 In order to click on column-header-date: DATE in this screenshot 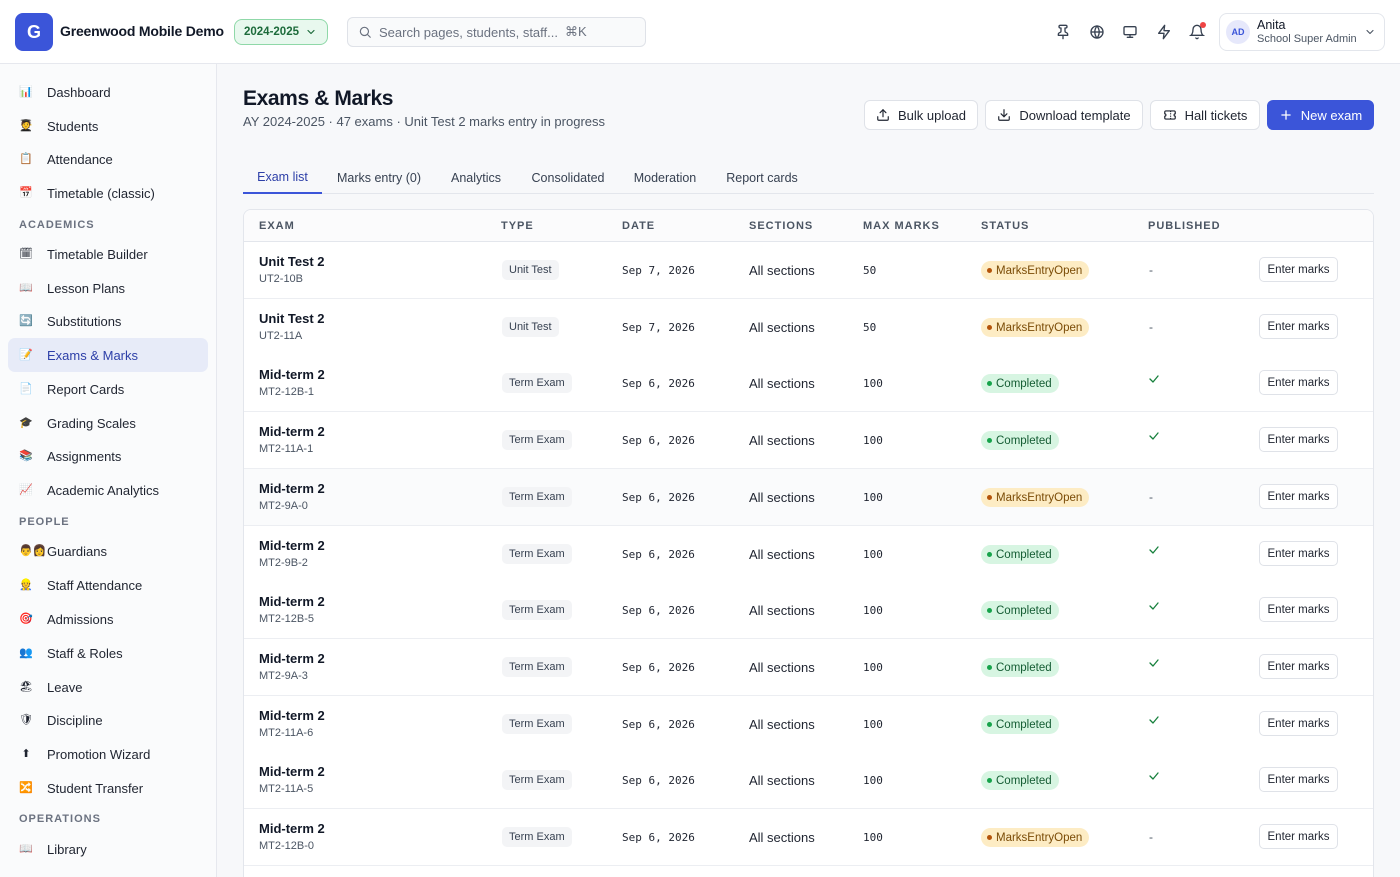, I will do `click(638, 226)`.